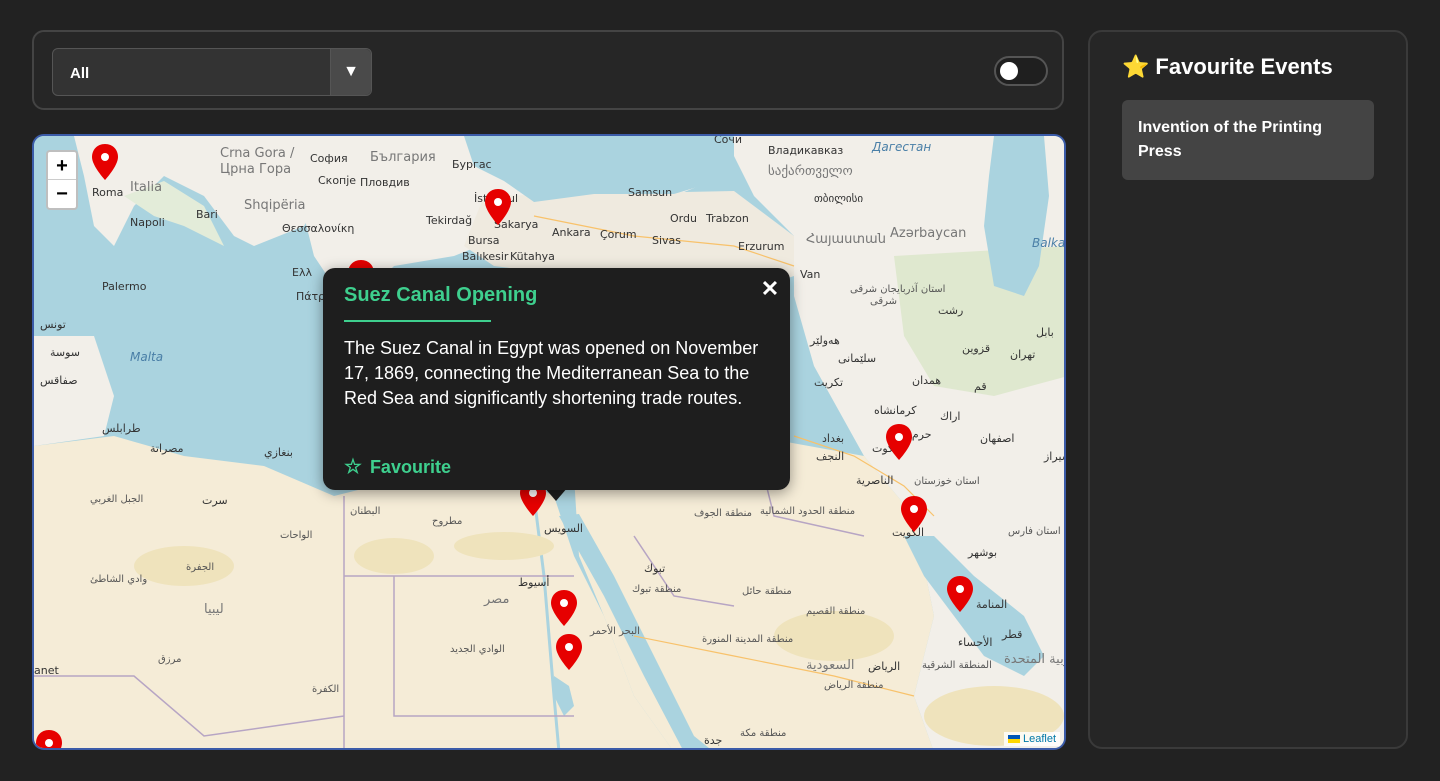 The height and width of the screenshot is (781, 1440). What do you see at coordinates (975, 642) in the screenshot?
I see `map-label: الأحساء` at bounding box center [975, 642].